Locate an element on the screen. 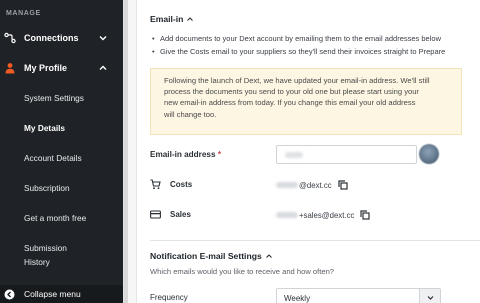  sidebar-subitem-my-details: My Details is located at coordinates (44, 128).